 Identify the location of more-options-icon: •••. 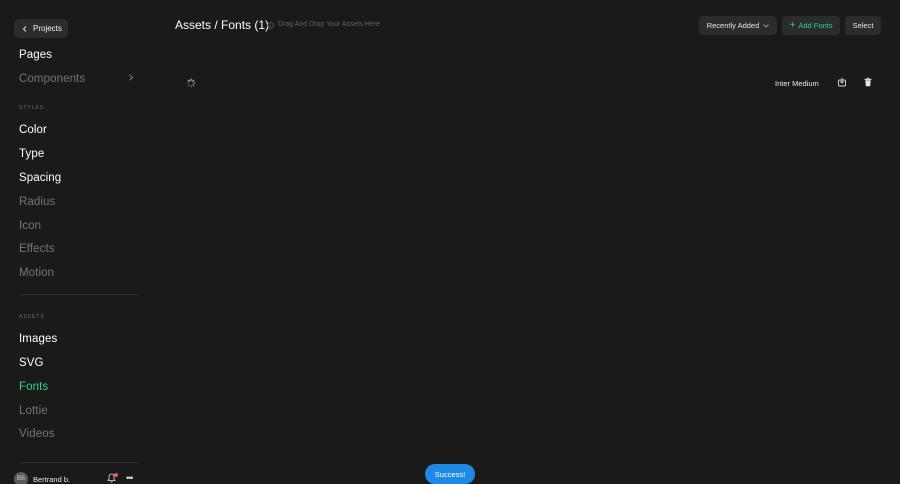
(130, 478).